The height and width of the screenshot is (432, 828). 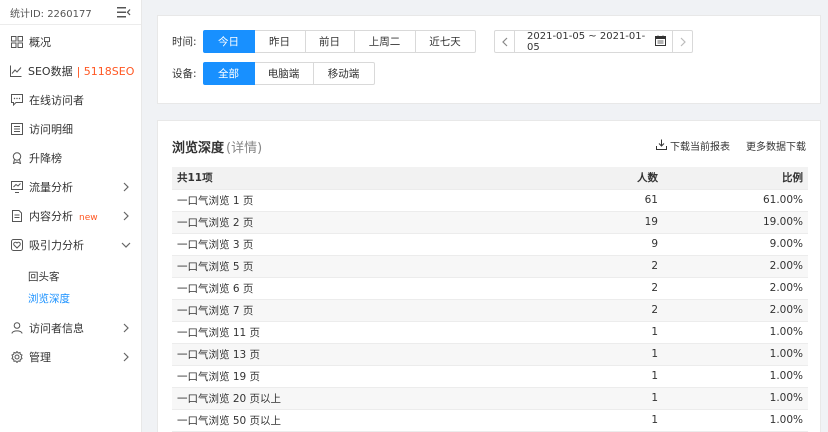 I want to click on device-button-group: 全部 电脑端 移动端, so click(x=288, y=73).